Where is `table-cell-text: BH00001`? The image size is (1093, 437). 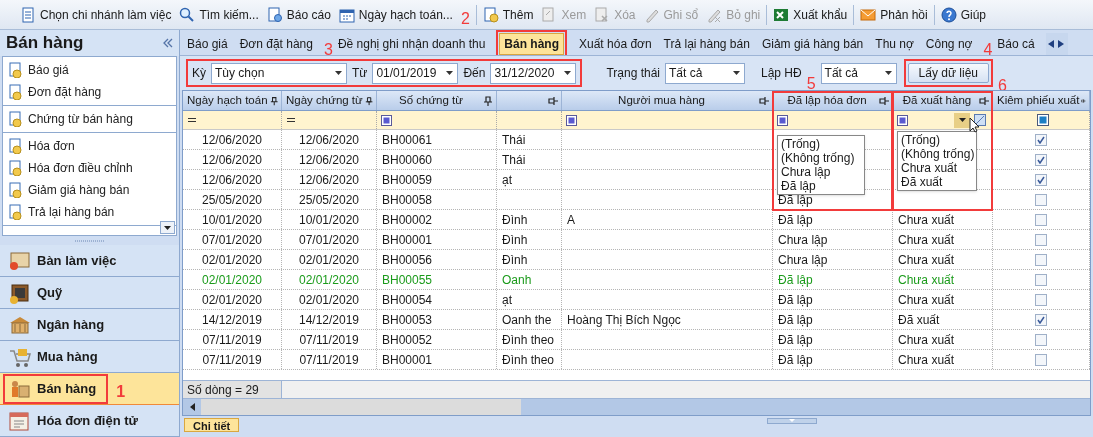
table-cell-text: BH00001 is located at coordinates (407, 360).